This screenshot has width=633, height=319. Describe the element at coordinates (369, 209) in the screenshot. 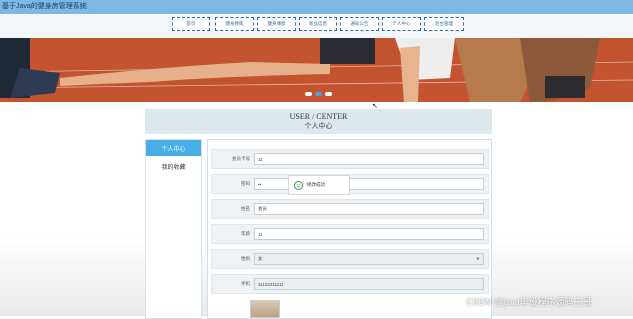

I see `name-input: 会员` at that location.